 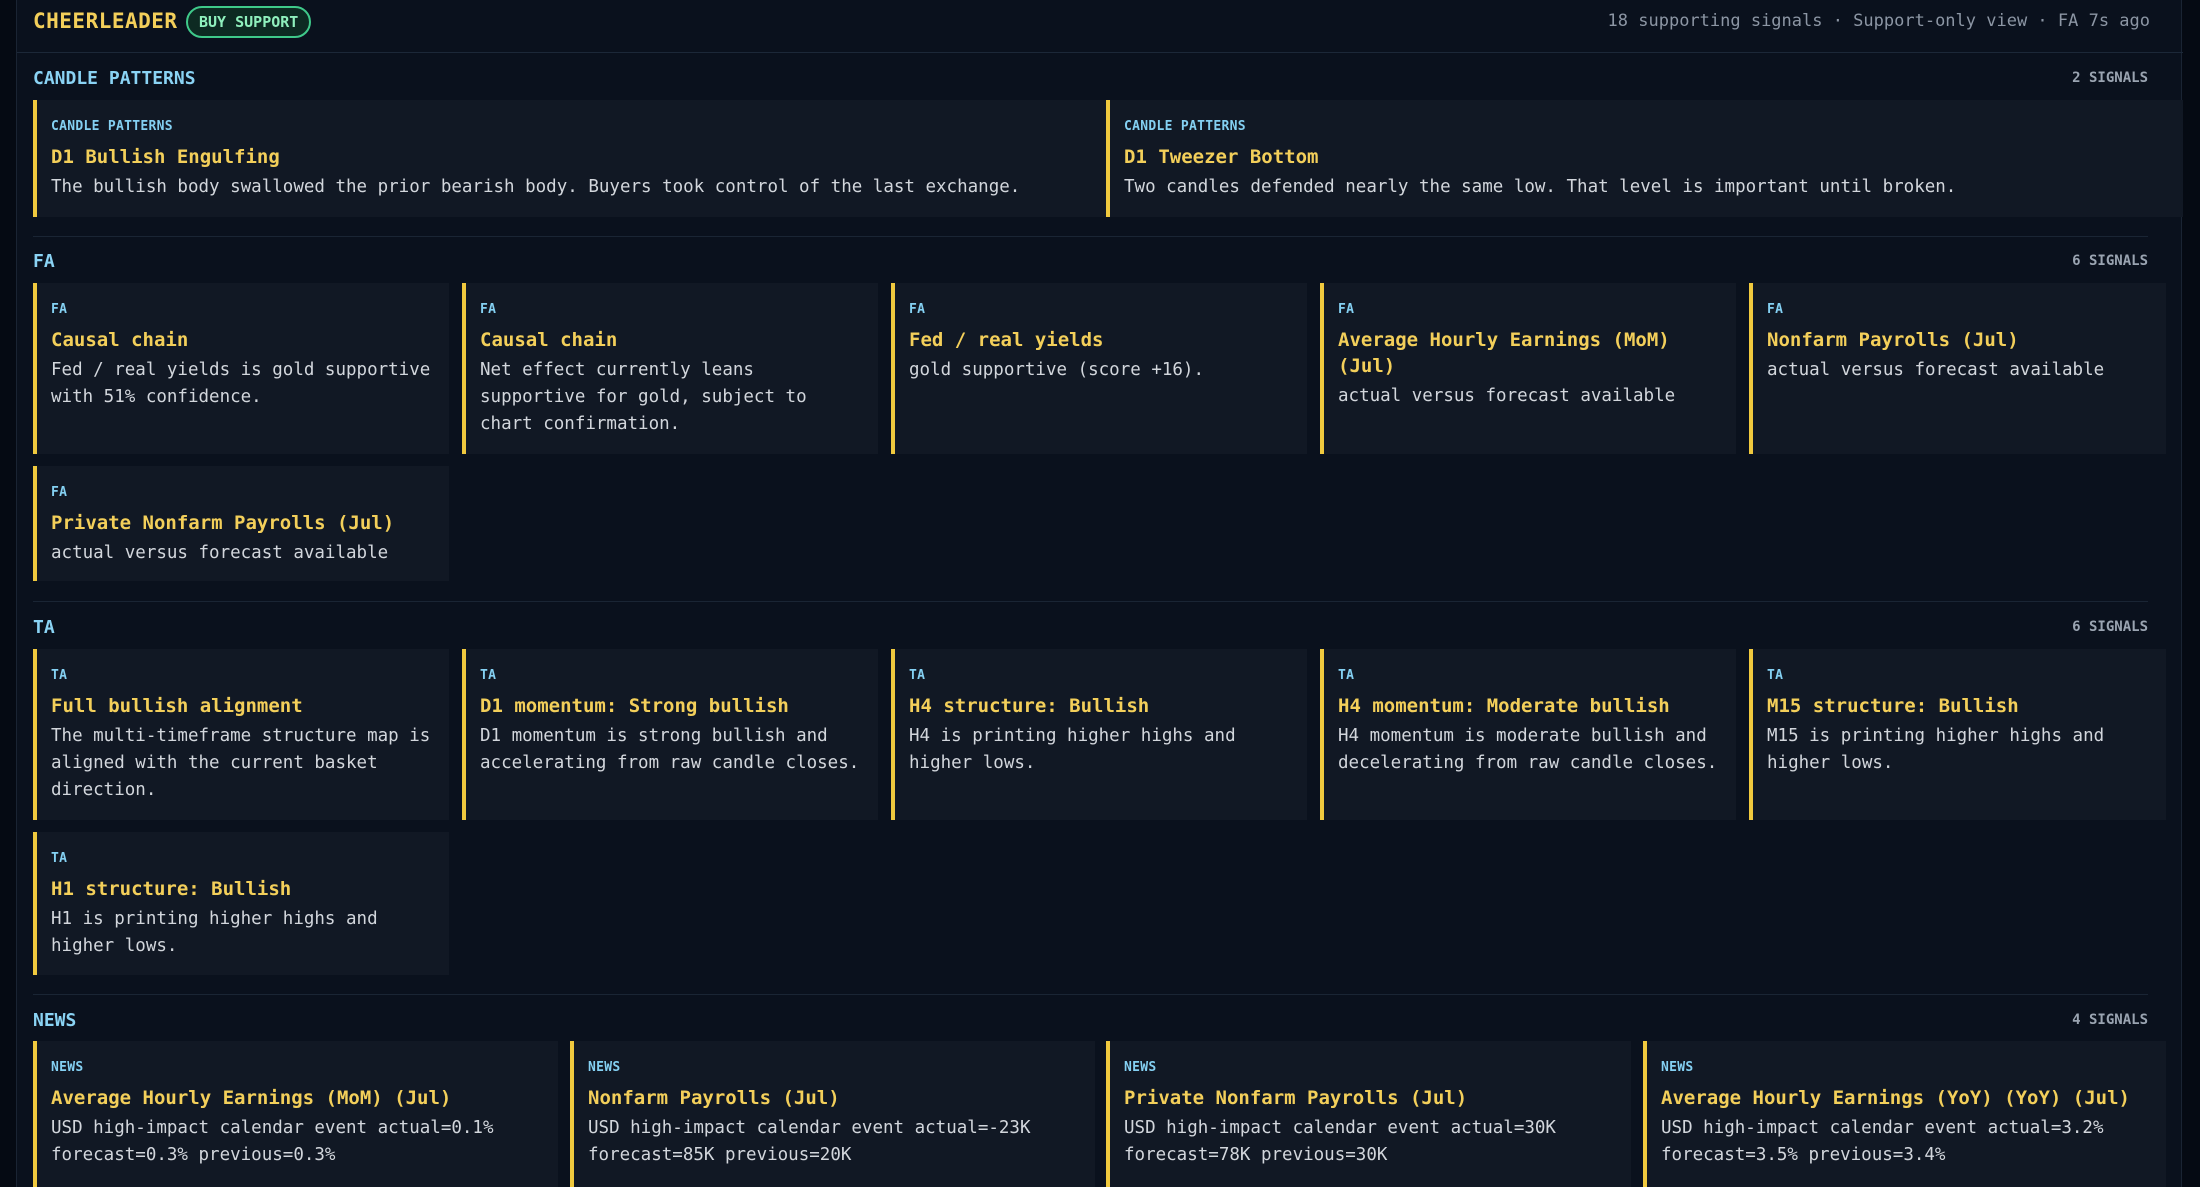 What do you see at coordinates (249, 22) in the screenshot?
I see `buy-support-badge: BUY SUPPORT` at bounding box center [249, 22].